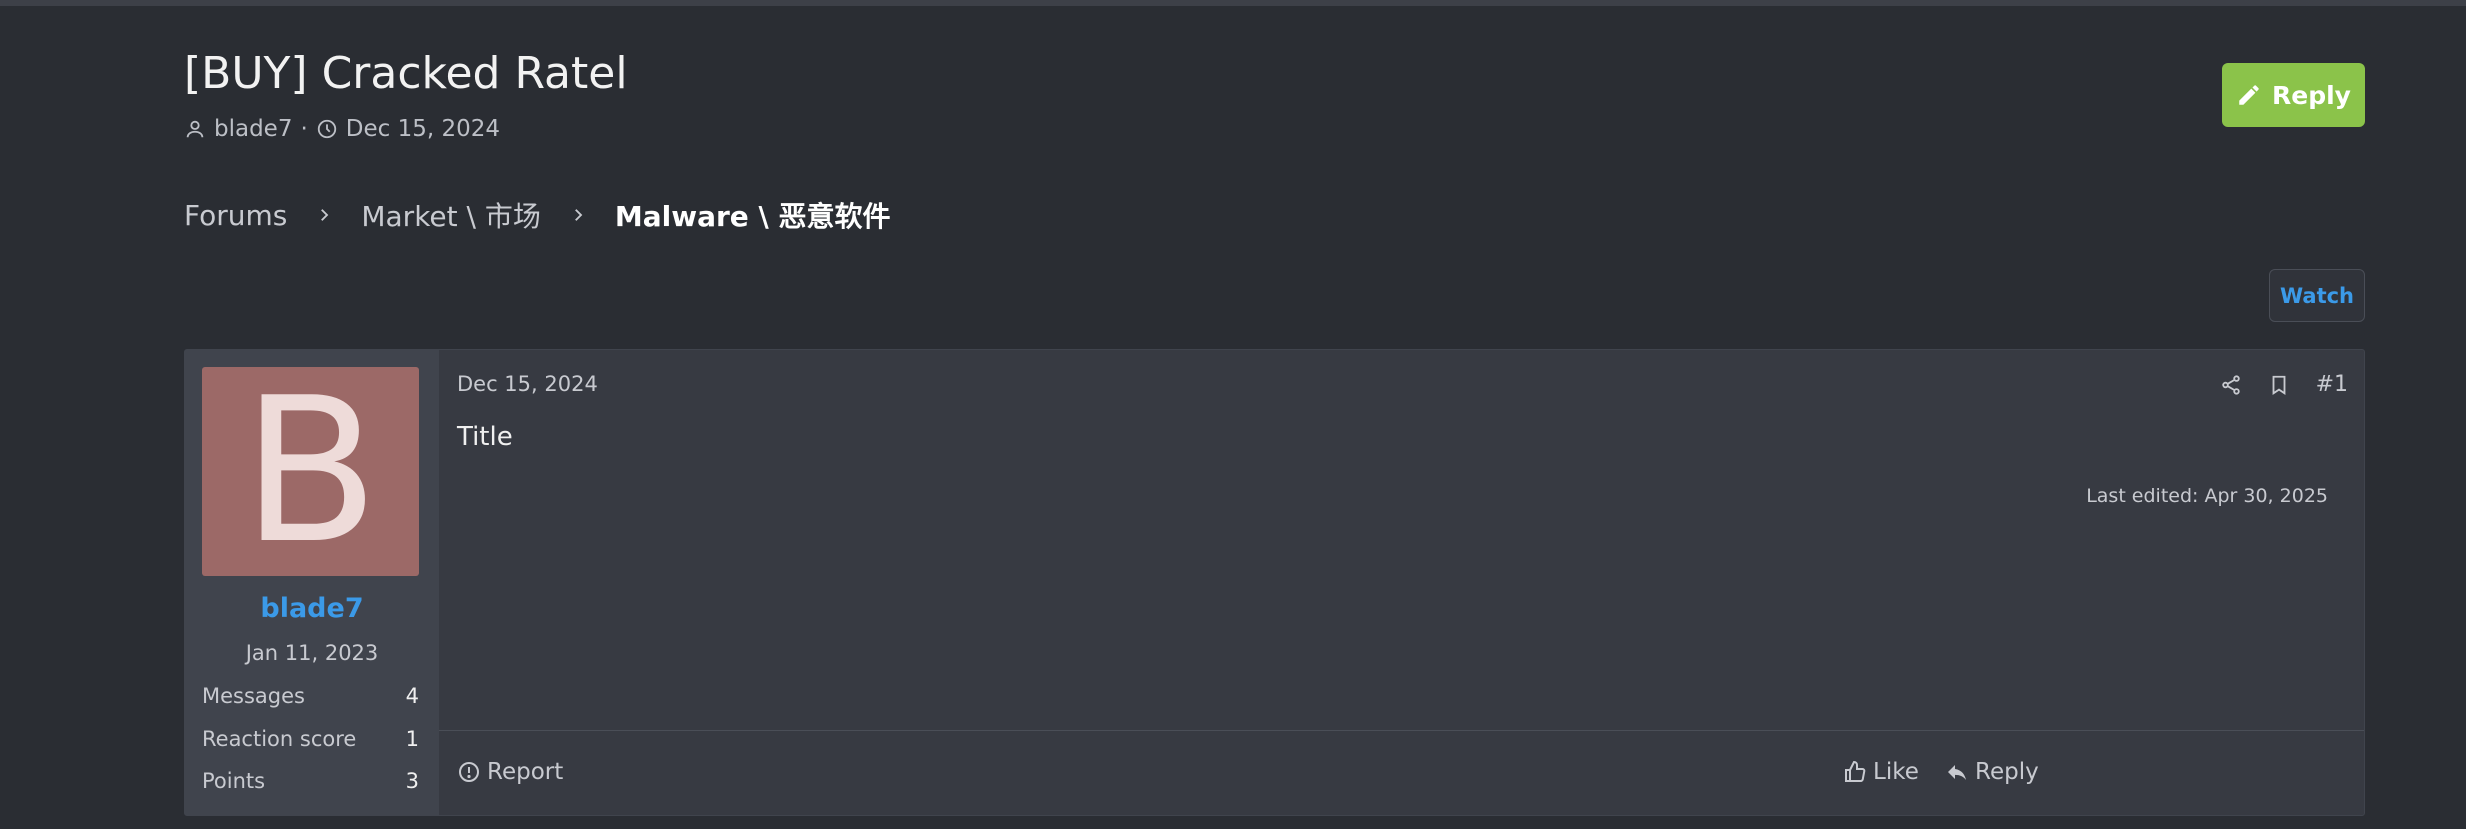  I want to click on reply-button-label: Reply, so click(2311, 95).